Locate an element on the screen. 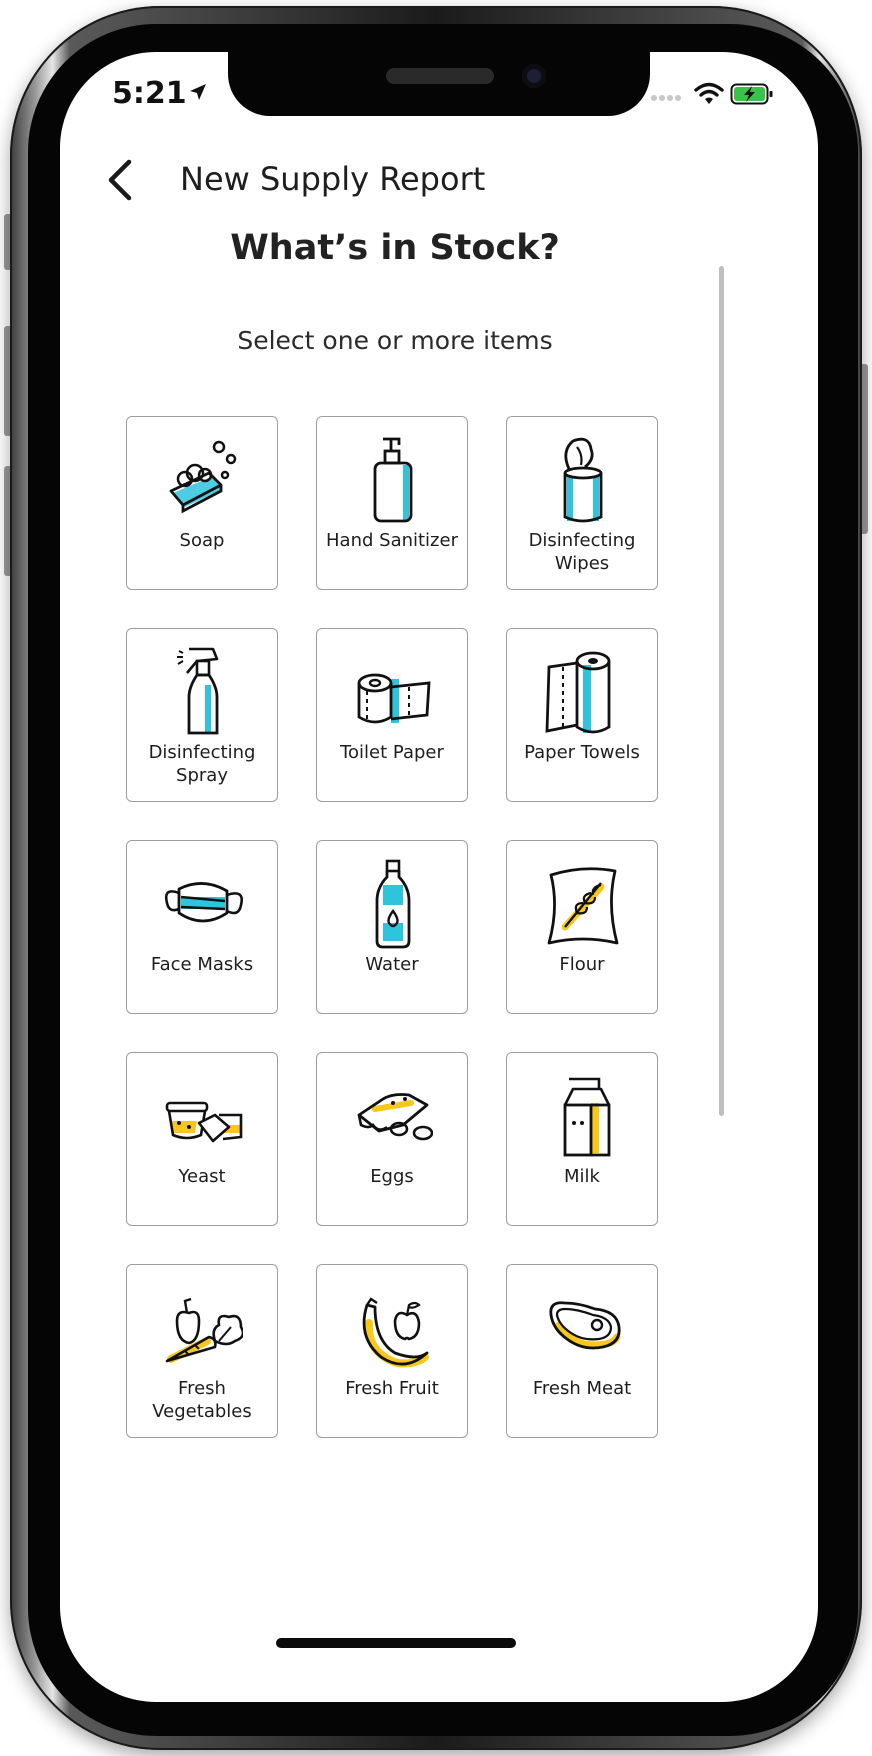 This screenshot has height=1756, width=872. item-label: Eggs is located at coordinates (392, 1176).